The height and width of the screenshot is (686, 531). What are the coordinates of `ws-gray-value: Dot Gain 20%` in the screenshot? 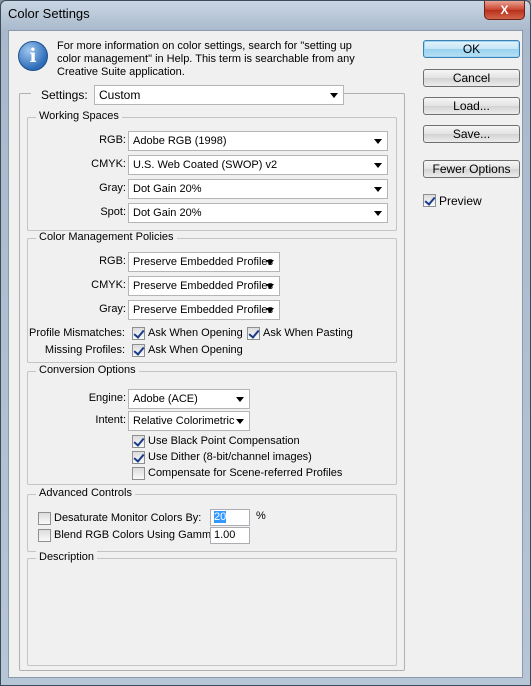 It's located at (167, 189).